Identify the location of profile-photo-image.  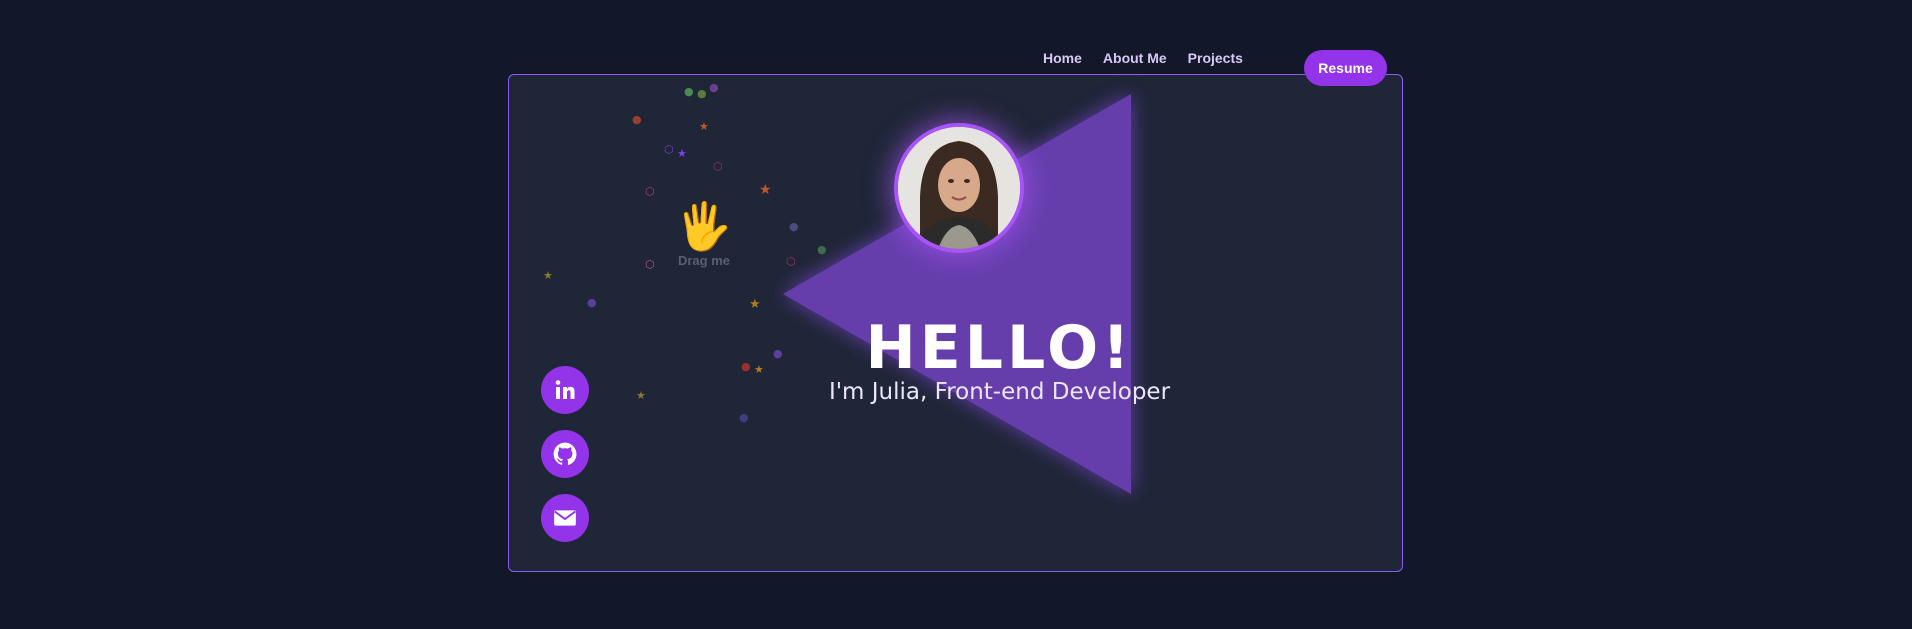
(959, 188).